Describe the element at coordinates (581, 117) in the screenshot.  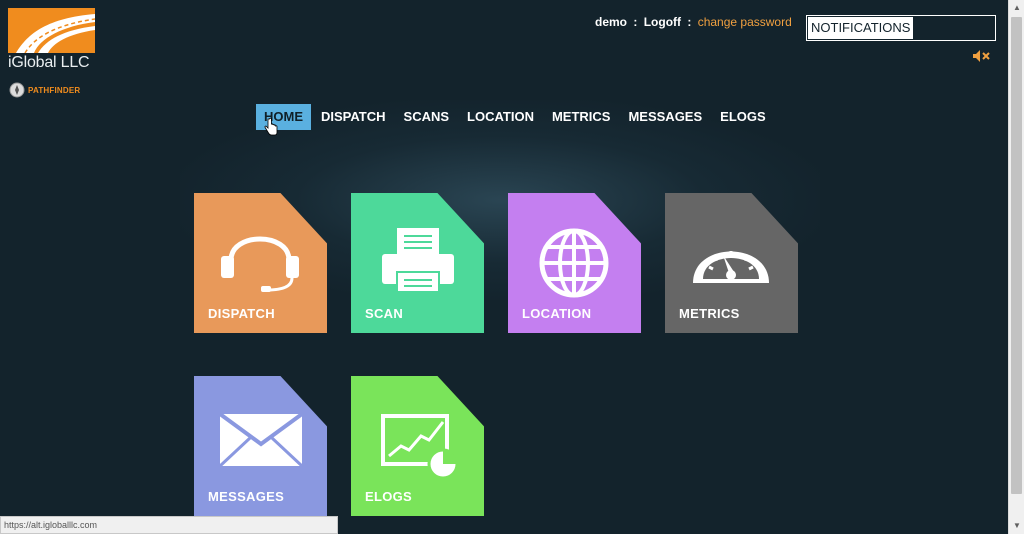
I see `nav-metrics: METRICS` at that location.